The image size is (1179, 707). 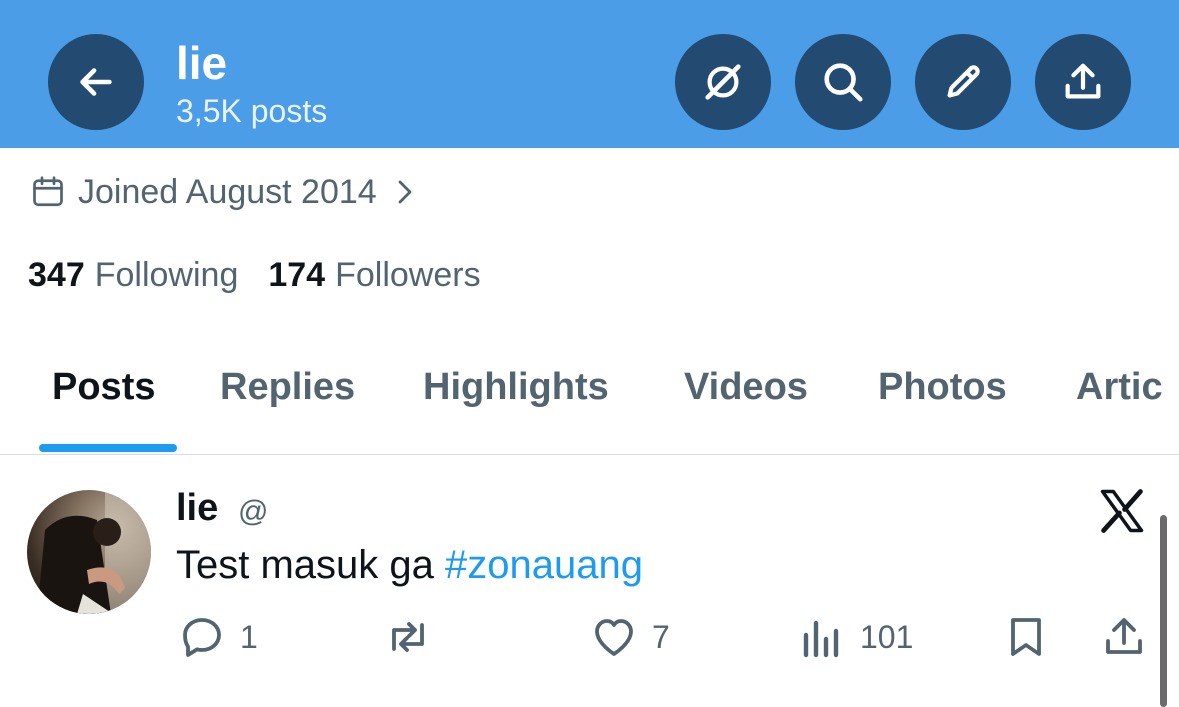 I want to click on handle-redaction, so click(x=338, y=516).